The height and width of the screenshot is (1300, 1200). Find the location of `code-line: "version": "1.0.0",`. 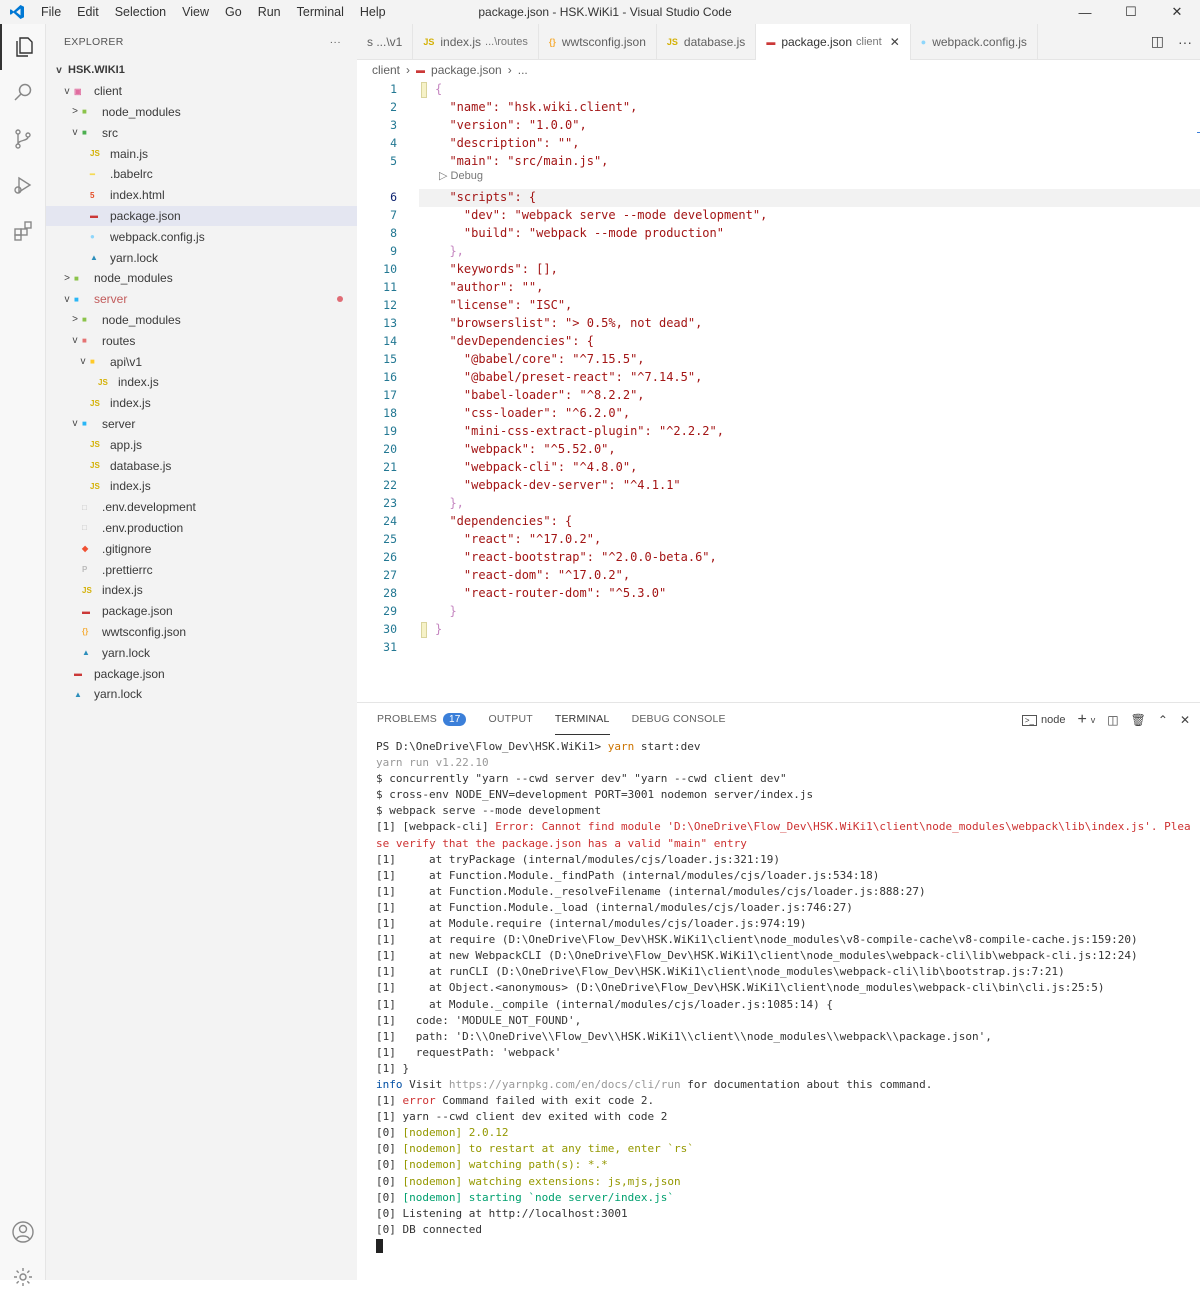

code-line: "version": "1.0.0", is located at coordinates (511, 125).